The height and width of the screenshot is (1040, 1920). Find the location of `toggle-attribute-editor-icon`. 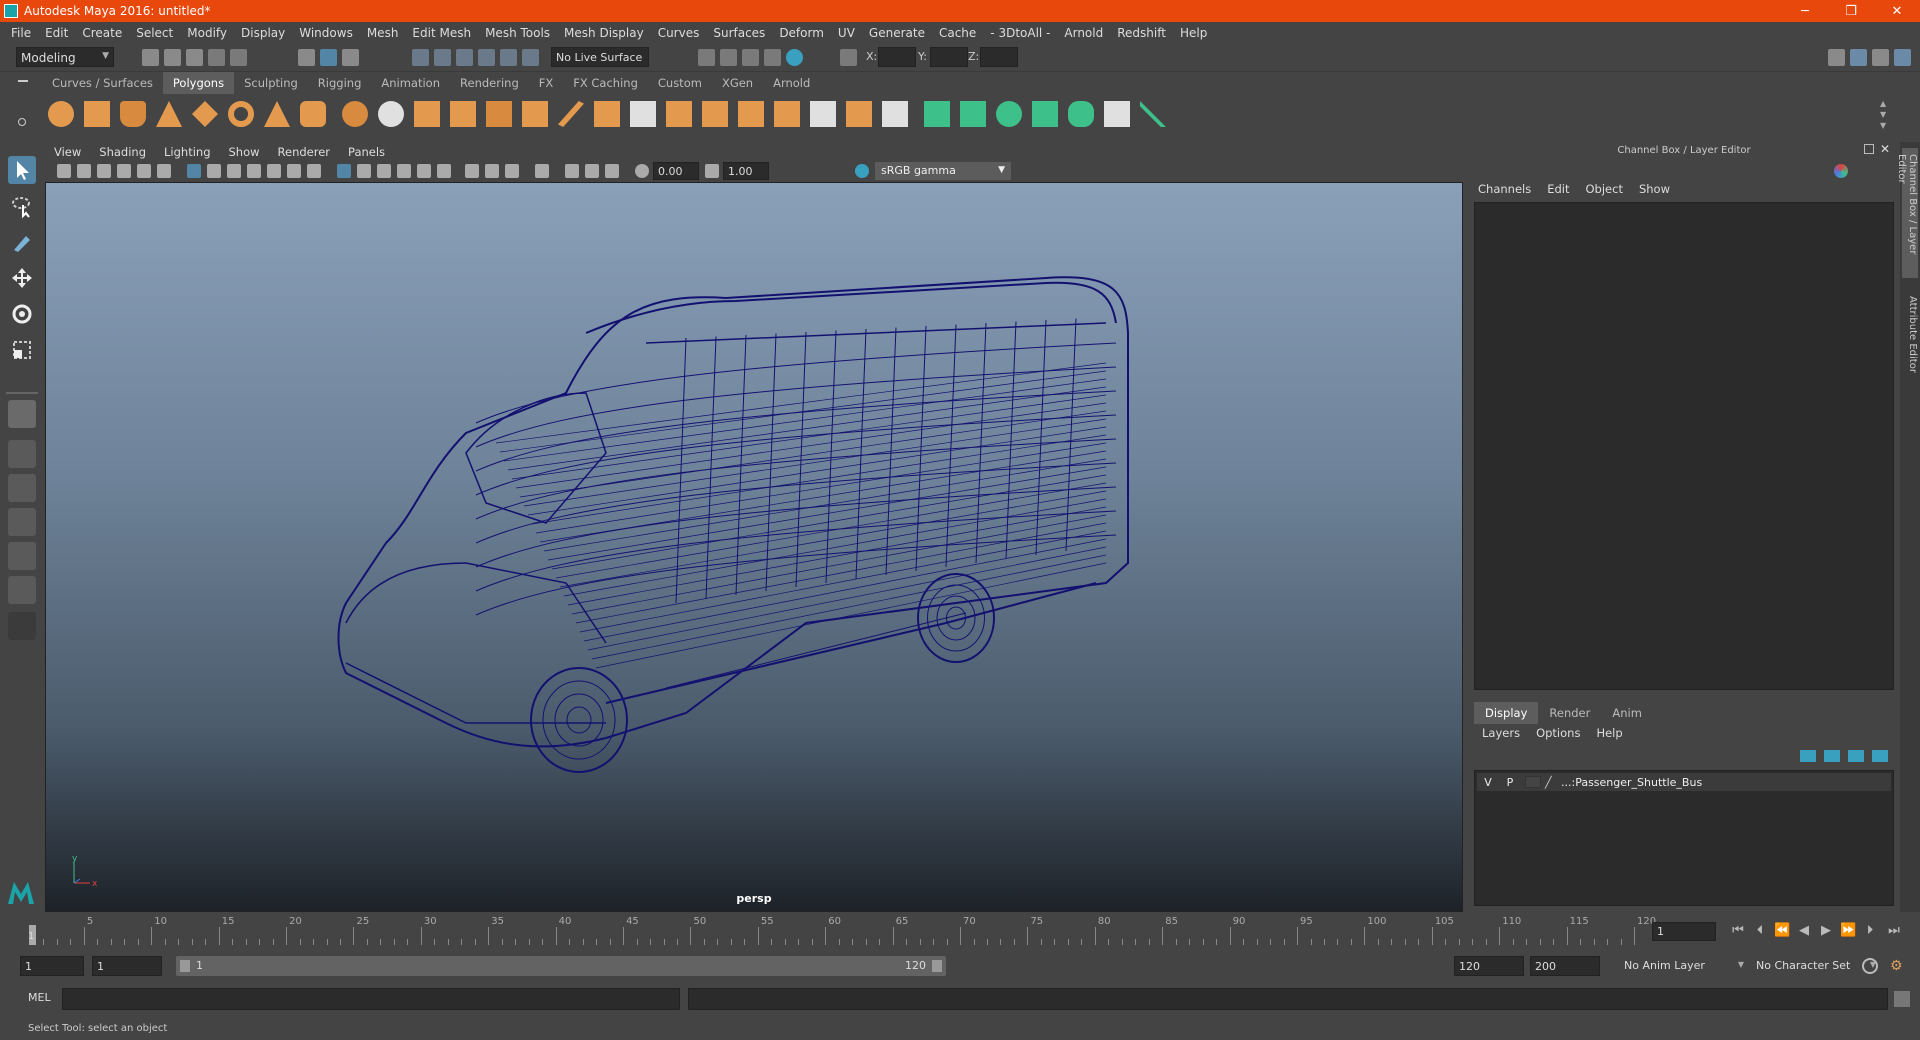

toggle-attribute-editor-icon is located at coordinates (1858, 57).